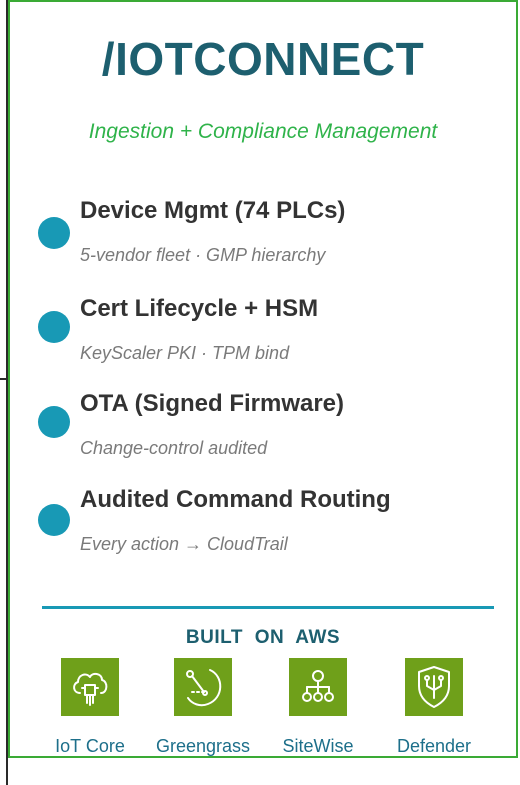 The height and width of the screenshot is (785, 520). What do you see at coordinates (263, 59) in the screenshot?
I see `card-title: /IOTCONNECT` at bounding box center [263, 59].